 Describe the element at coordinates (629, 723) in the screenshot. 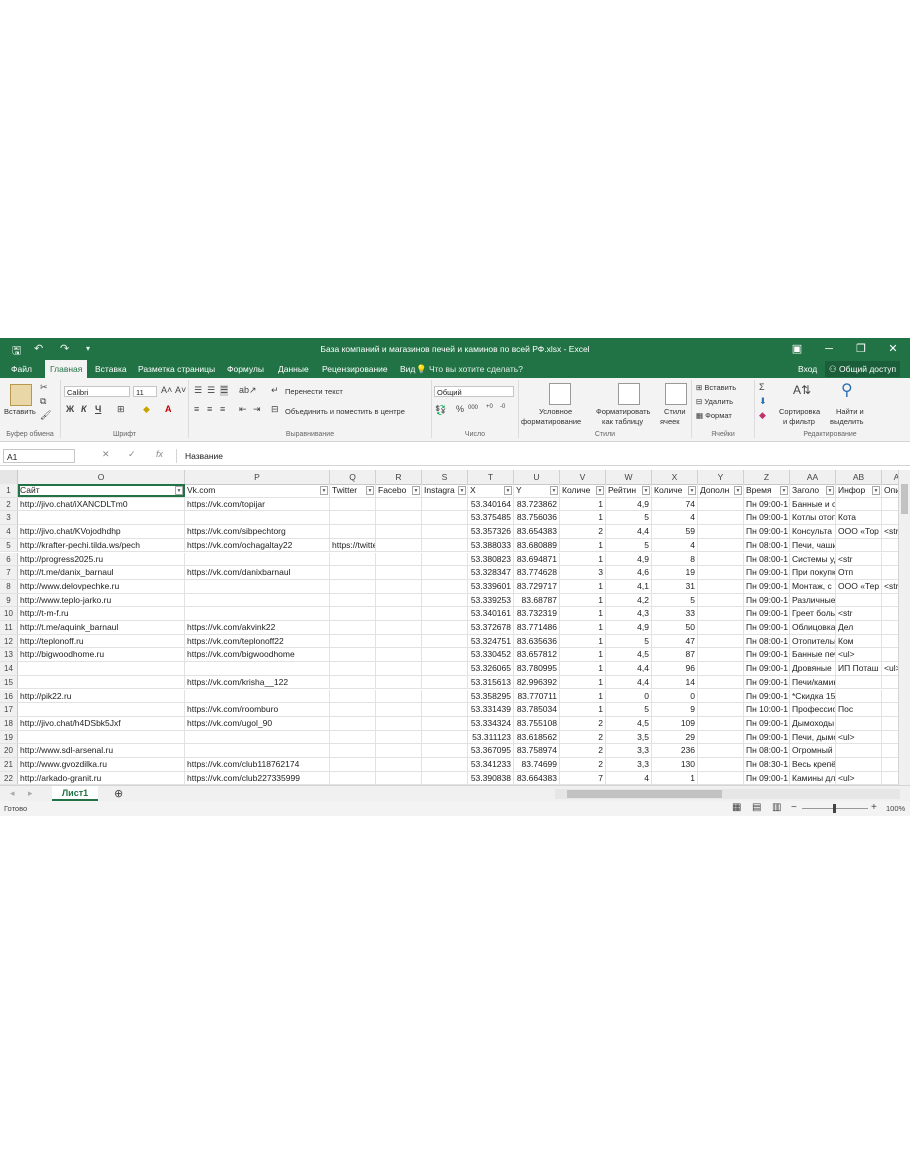

I see `table-cell: 4,5` at that location.